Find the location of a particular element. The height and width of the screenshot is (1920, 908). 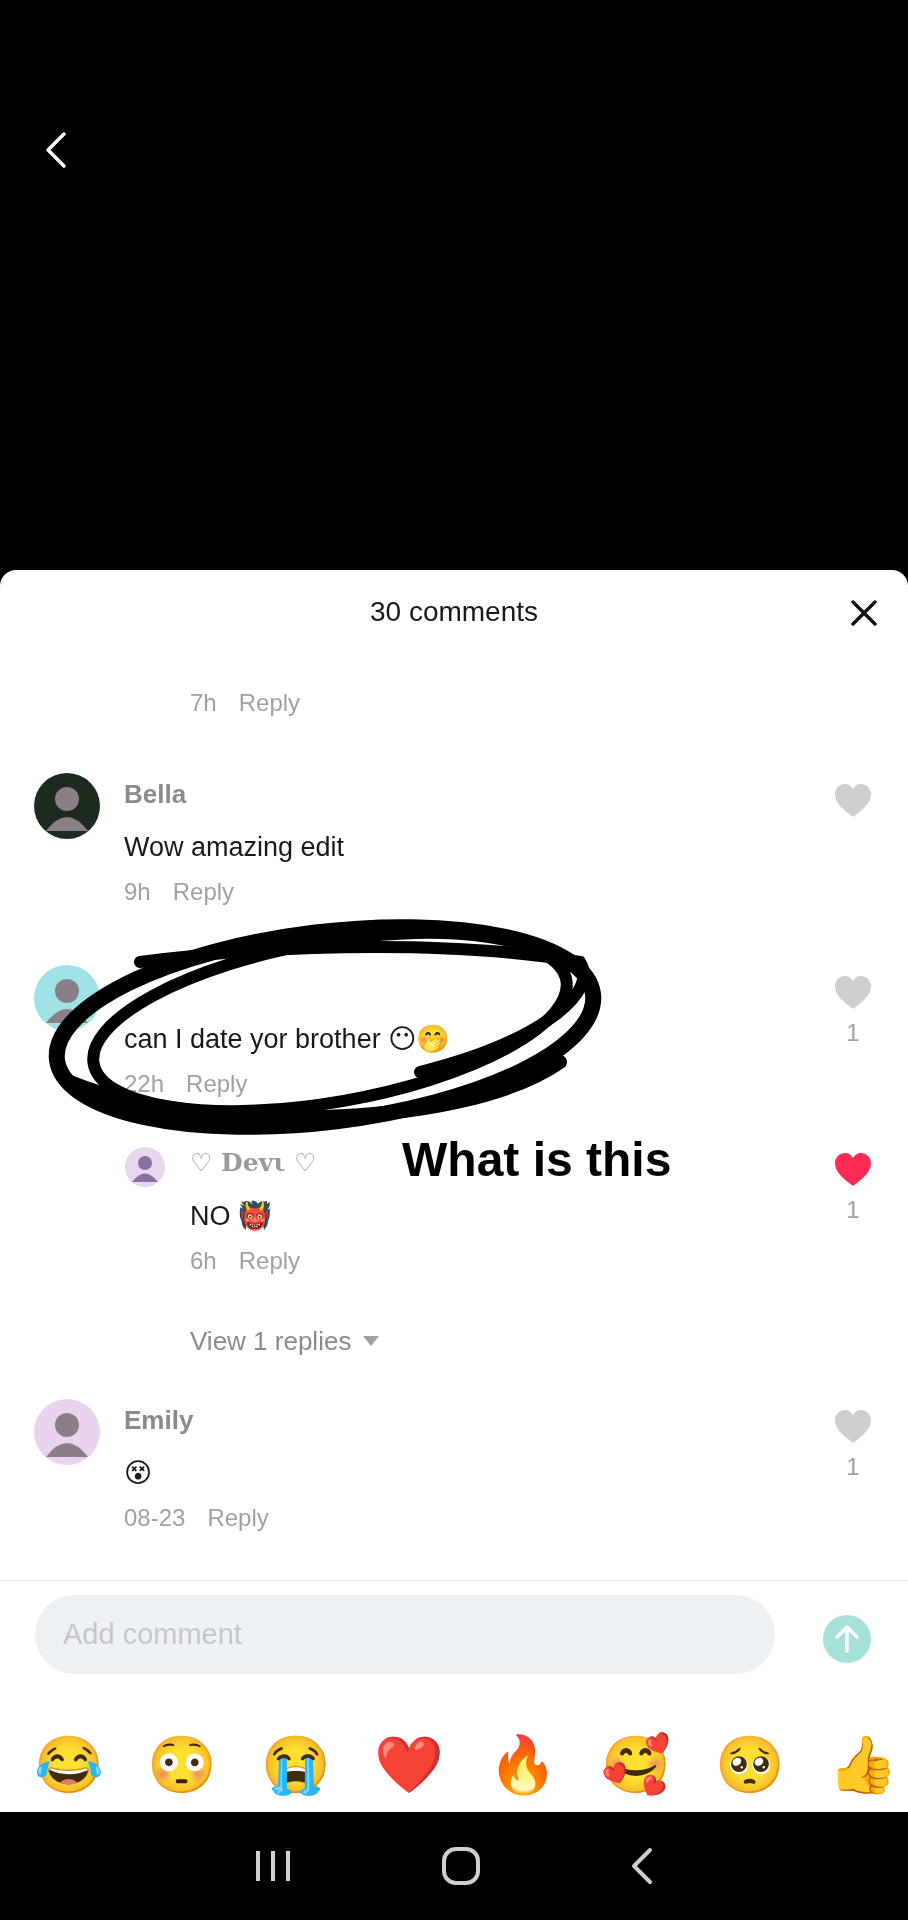

heart-icon is located at coordinates (853, 1170).